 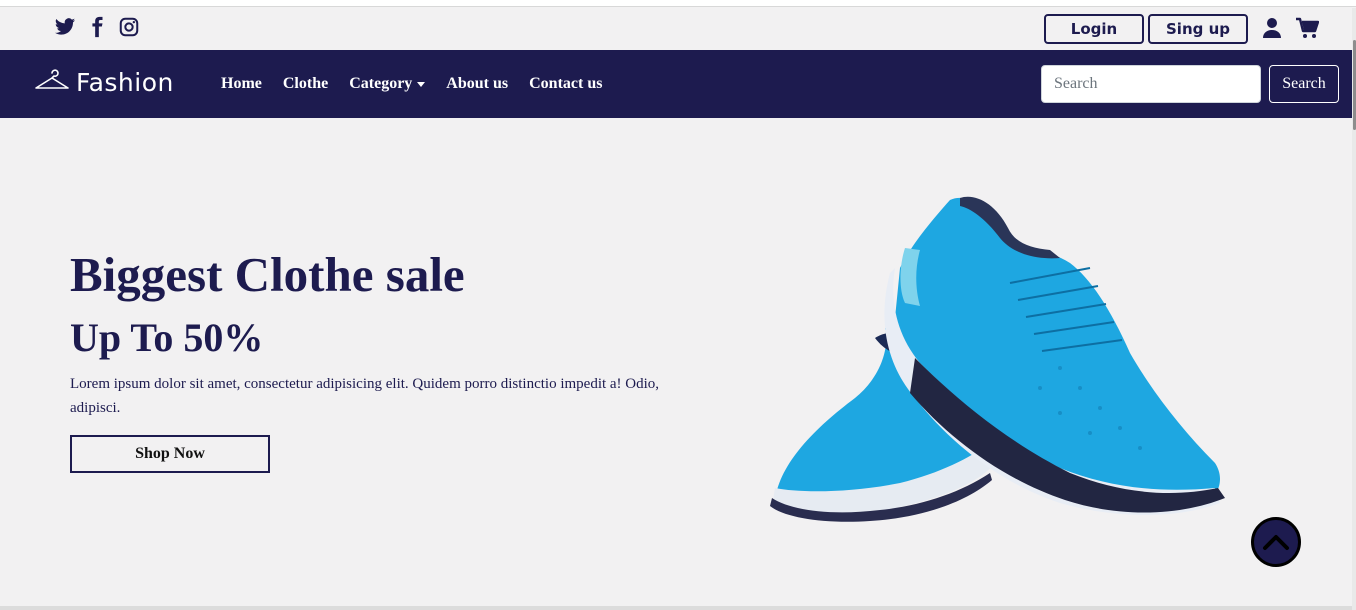 What do you see at coordinates (678, 3) in the screenshot?
I see `browser-top-edge` at bounding box center [678, 3].